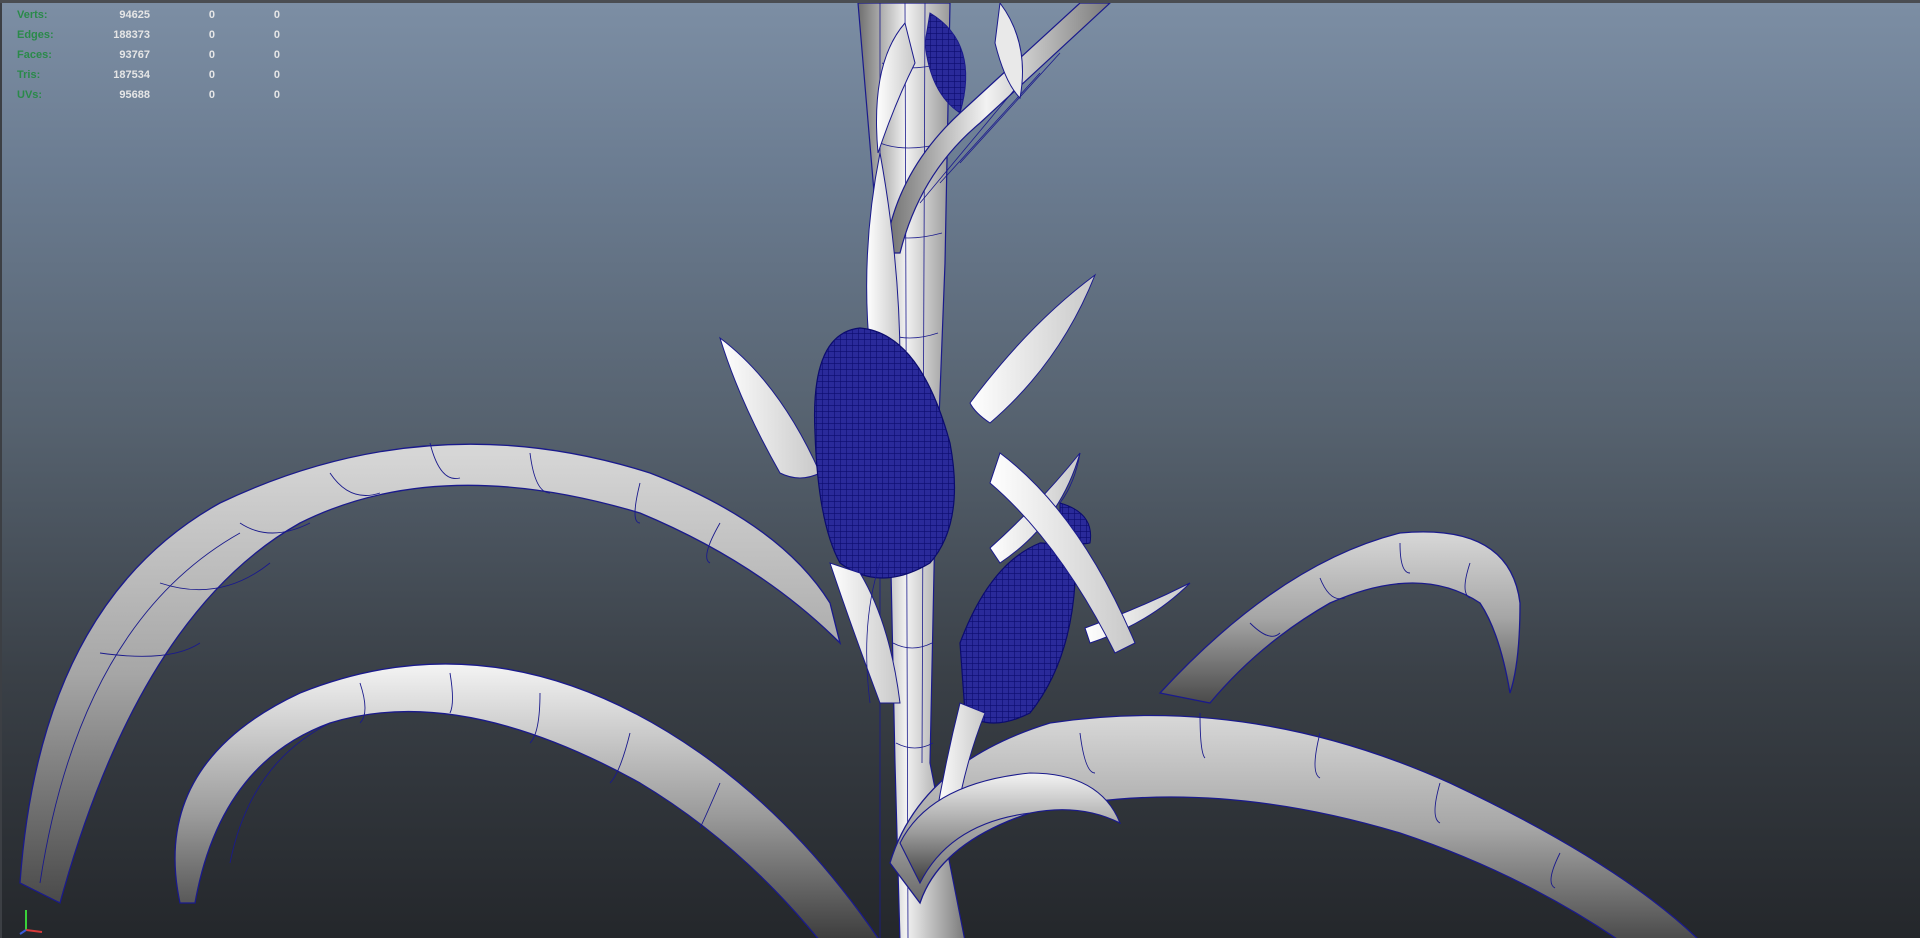 The height and width of the screenshot is (938, 1920). Describe the element at coordinates (134, 95) in the screenshot. I see `hud-value: 95688` at that location.